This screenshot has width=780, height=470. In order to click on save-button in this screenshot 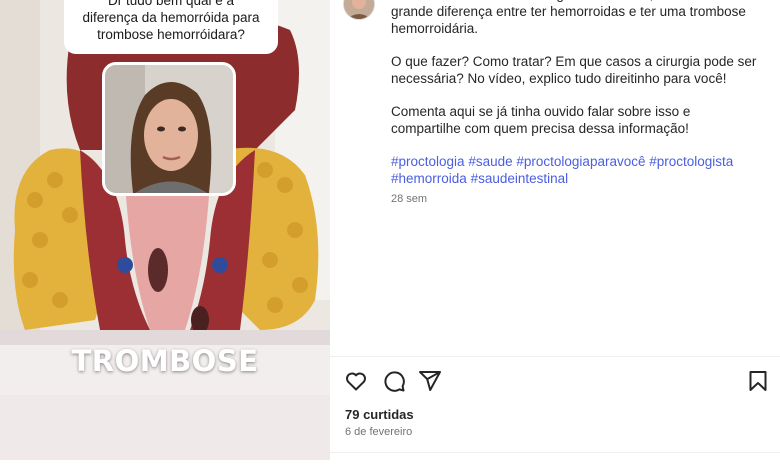, I will do `click(758, 381)`.